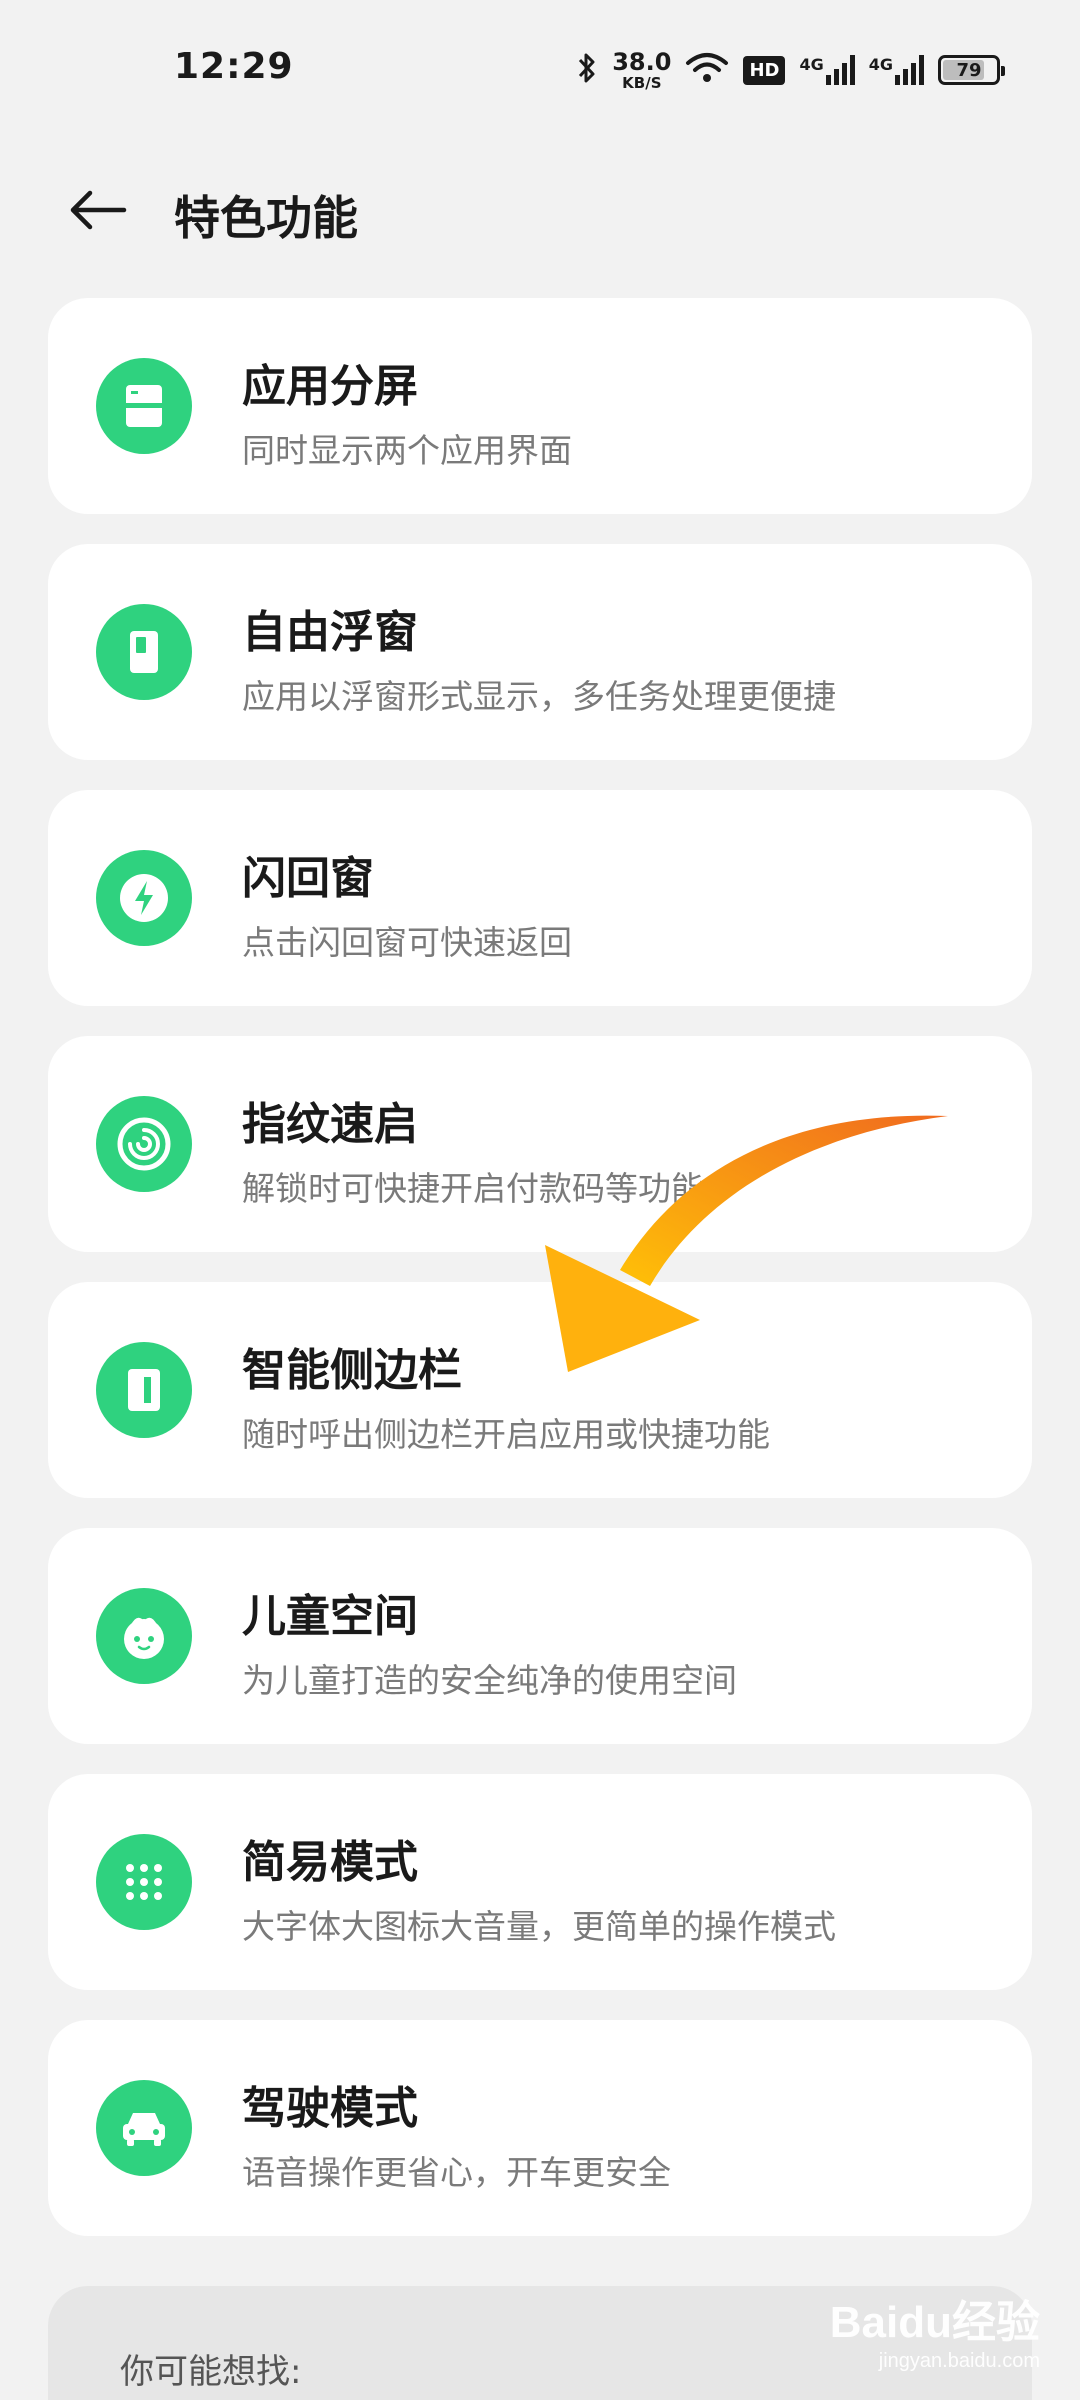 Image resolution: width=1080 pixels, height=2400 pixels. What do you see at coordinates (144, 406) in the screenshot?
I see `split-screen-icon` at bounding box center [144, 406].